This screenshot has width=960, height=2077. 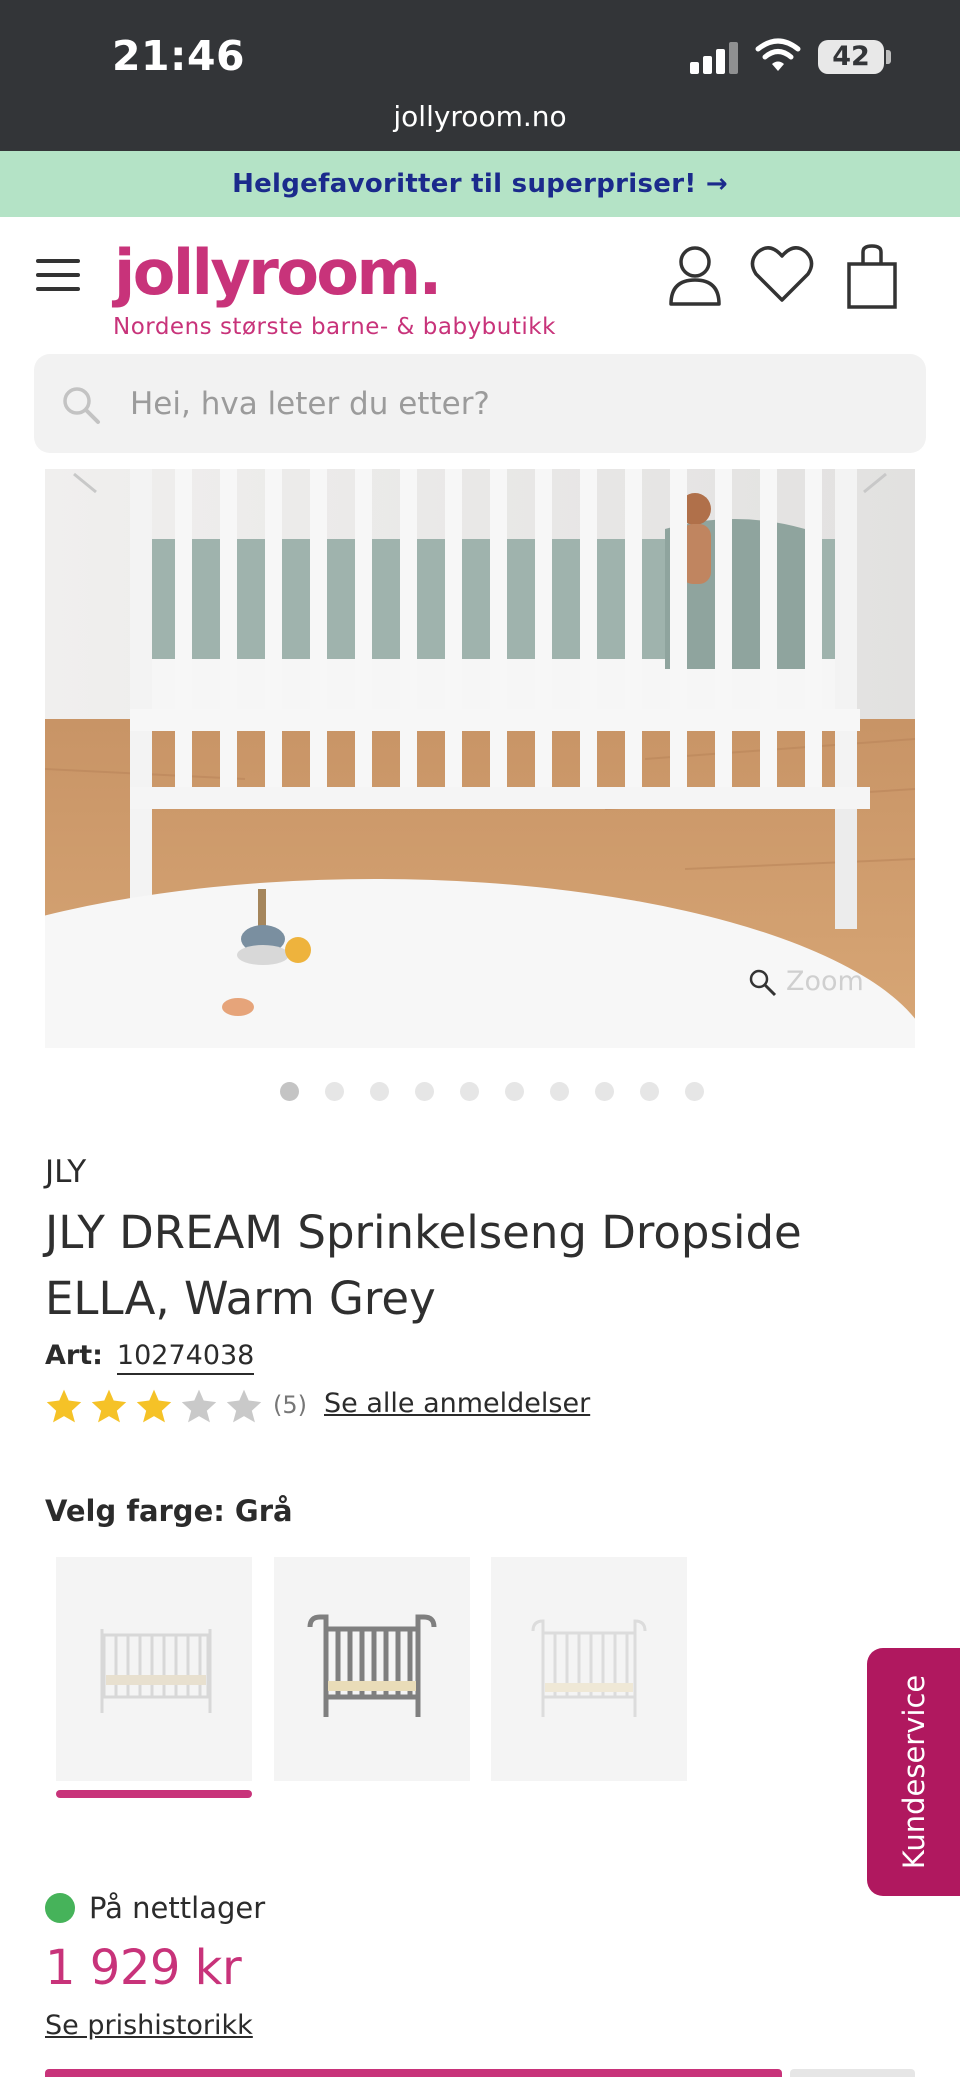 I want to click on search-placeholder: Hei, hva leter du etter?, so click(x=310, y=404).